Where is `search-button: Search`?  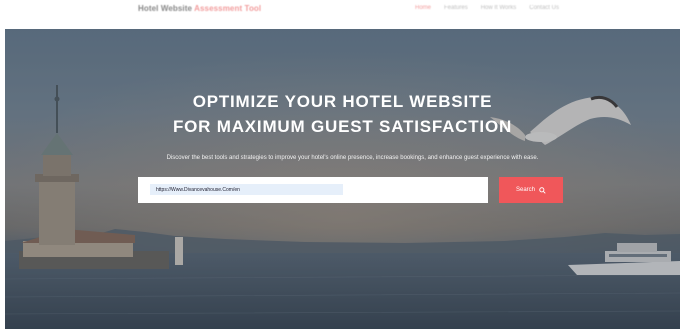
search-button: Search is located at coordinates (531, 190).